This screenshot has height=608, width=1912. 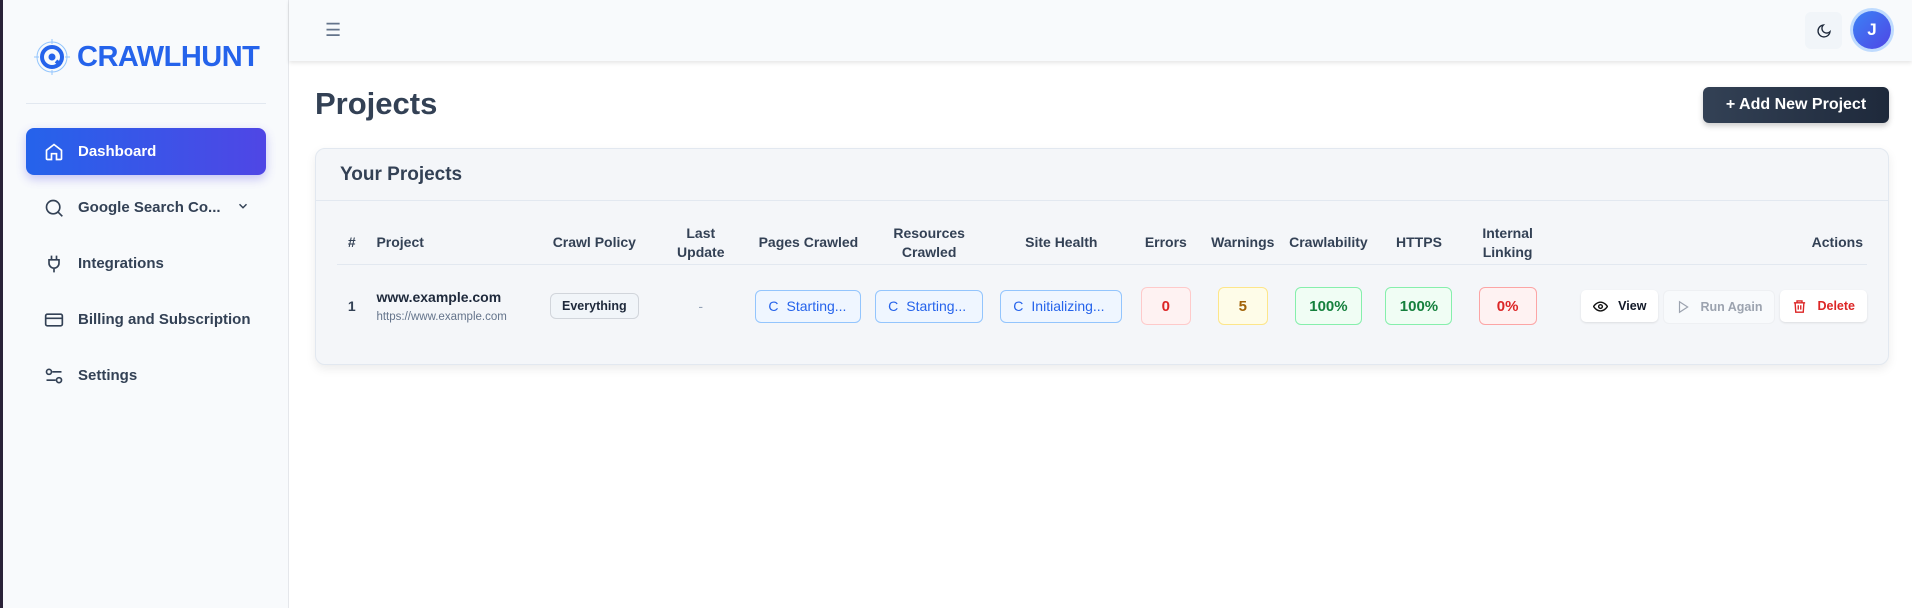 I want to click on last-update: -, so click(x=701, y=306).